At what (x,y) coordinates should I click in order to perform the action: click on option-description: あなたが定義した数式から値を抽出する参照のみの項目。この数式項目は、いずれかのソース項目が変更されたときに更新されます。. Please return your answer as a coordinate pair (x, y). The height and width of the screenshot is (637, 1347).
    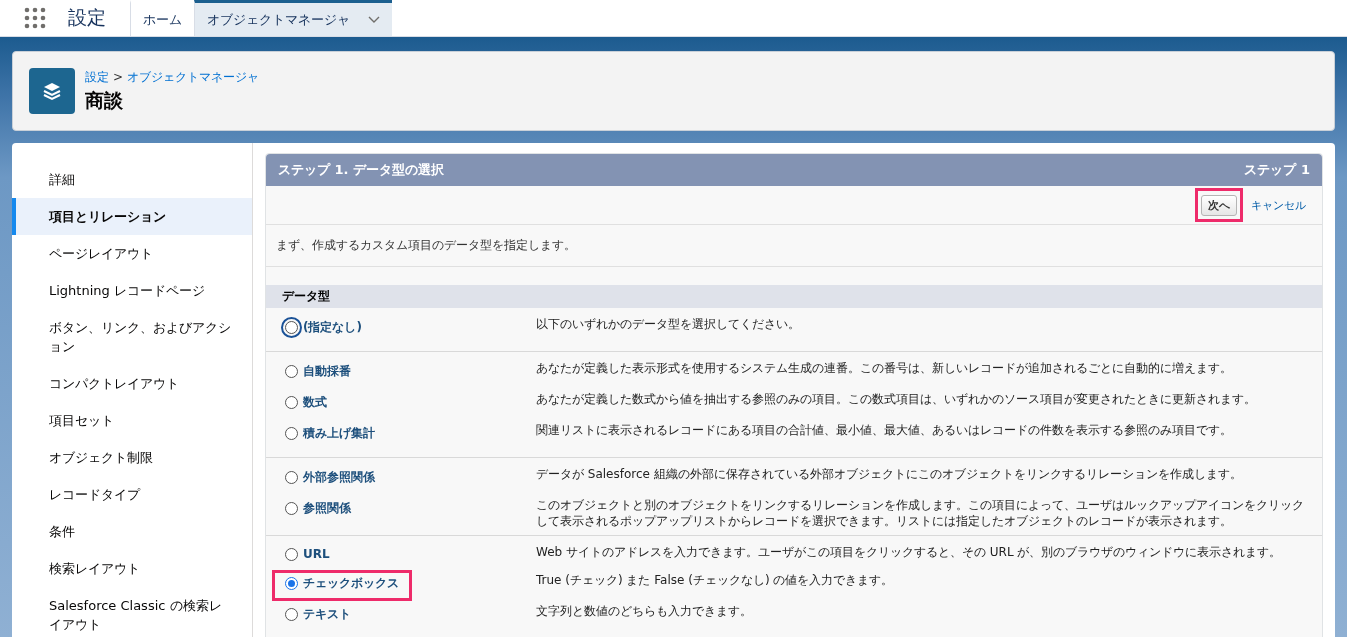
    Looking at the image, I should click on (896, 399).